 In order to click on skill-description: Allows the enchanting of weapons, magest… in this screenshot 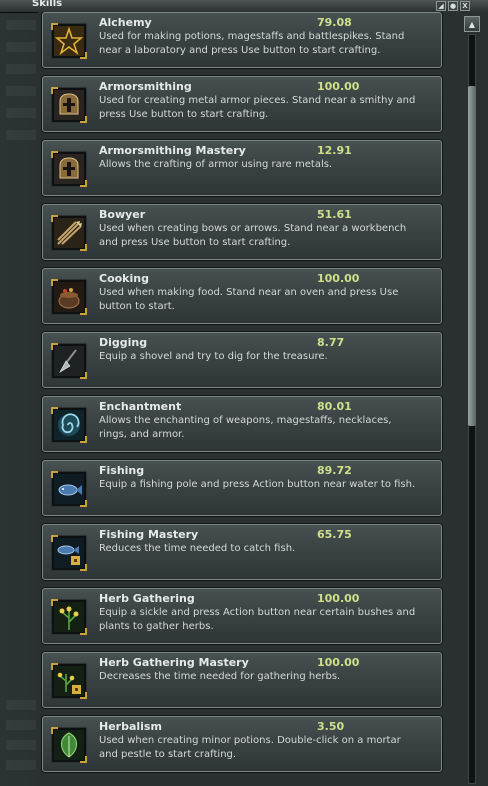, I will do `click(245, 427)`.